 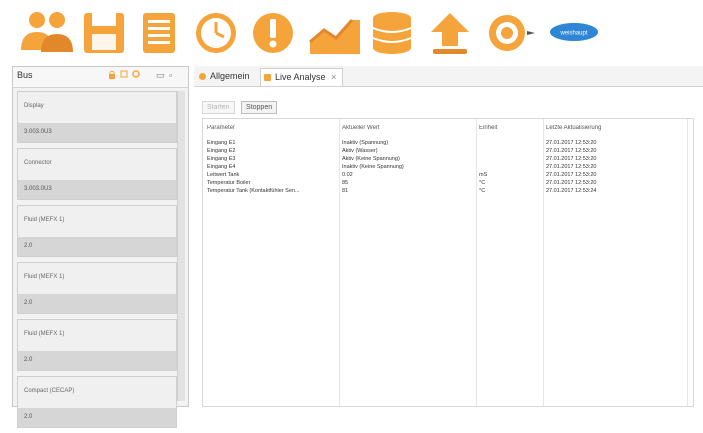 I want to click on upload-icon, so click(x=450, y=33).